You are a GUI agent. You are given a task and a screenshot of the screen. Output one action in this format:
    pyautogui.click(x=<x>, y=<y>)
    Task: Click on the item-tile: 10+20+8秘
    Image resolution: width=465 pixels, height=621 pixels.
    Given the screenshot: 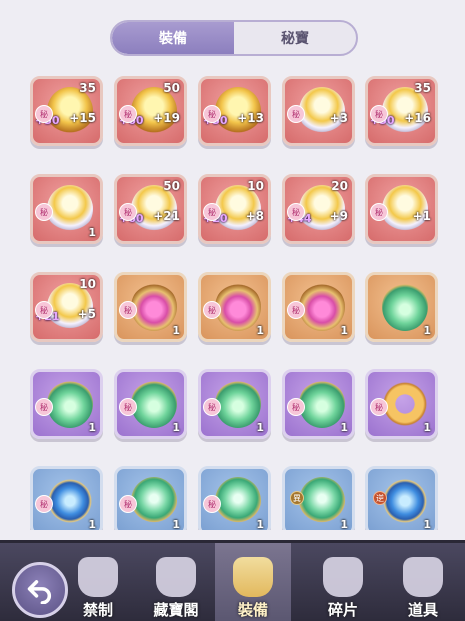 What is the action you would take?
    pyautogui.click(x=234, y=209)
    